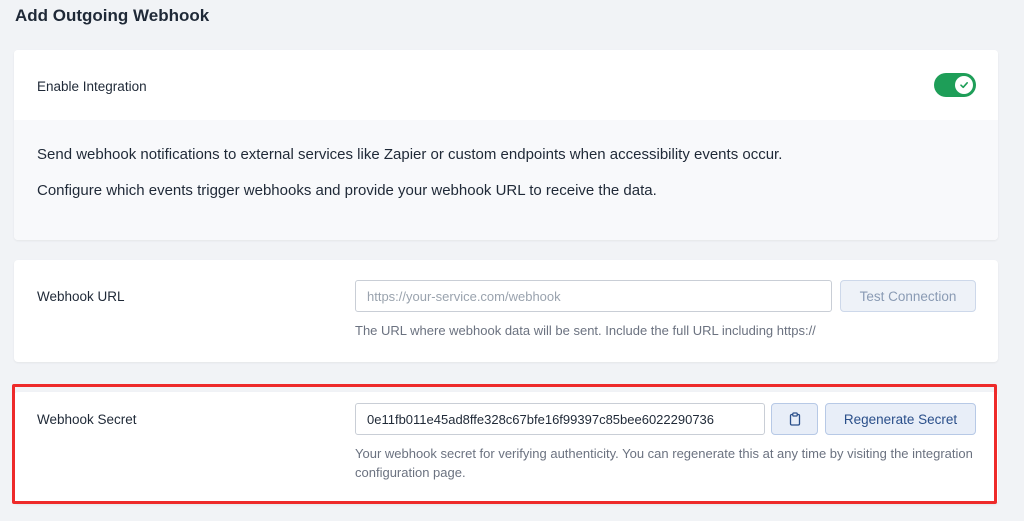 This screenshot has height=521, width=1024. Describe the element at coordinates (92, 86) in the screenshot. I see `enable-integration-label: Enable Integration` at that location.